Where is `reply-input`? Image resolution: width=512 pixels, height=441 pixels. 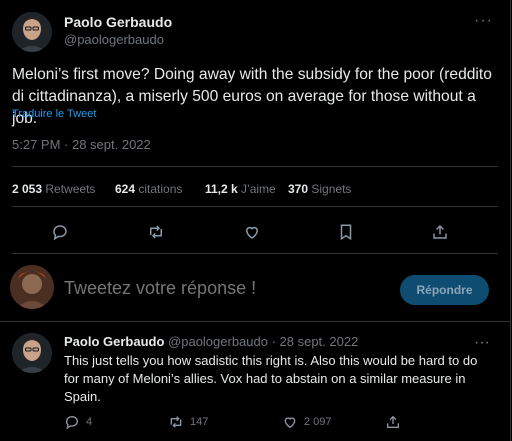 reply-input is located at coordinates (214, 288).